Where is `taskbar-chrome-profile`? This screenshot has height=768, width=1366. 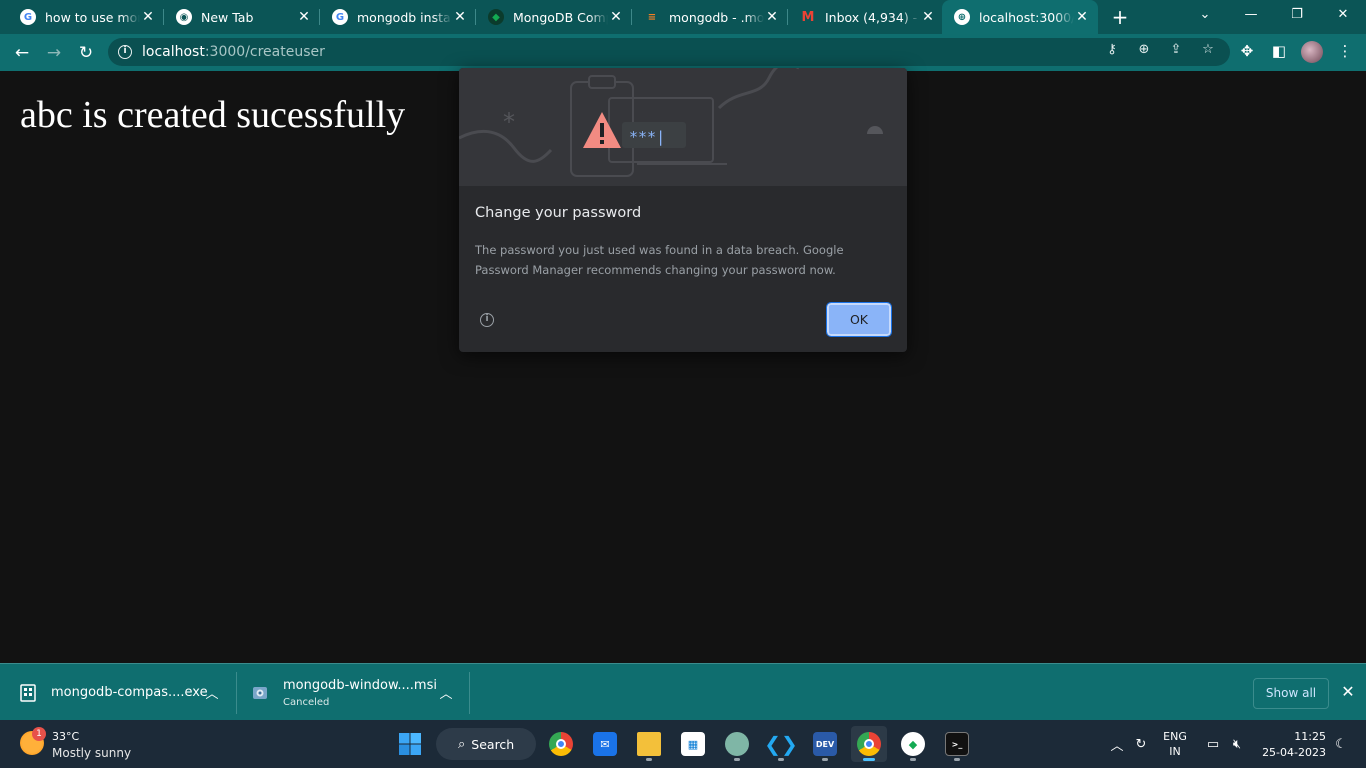
taskbar-chrome-profile is located at coordinates (869, 744).